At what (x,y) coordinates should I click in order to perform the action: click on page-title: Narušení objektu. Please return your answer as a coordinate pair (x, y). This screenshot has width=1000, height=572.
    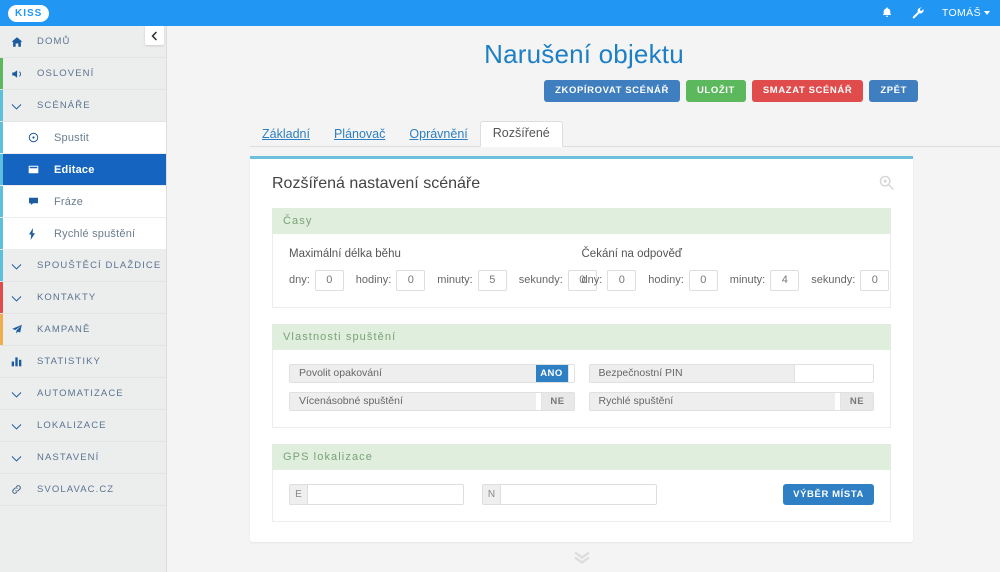
    Looking at the image, I should click on (584, 54).